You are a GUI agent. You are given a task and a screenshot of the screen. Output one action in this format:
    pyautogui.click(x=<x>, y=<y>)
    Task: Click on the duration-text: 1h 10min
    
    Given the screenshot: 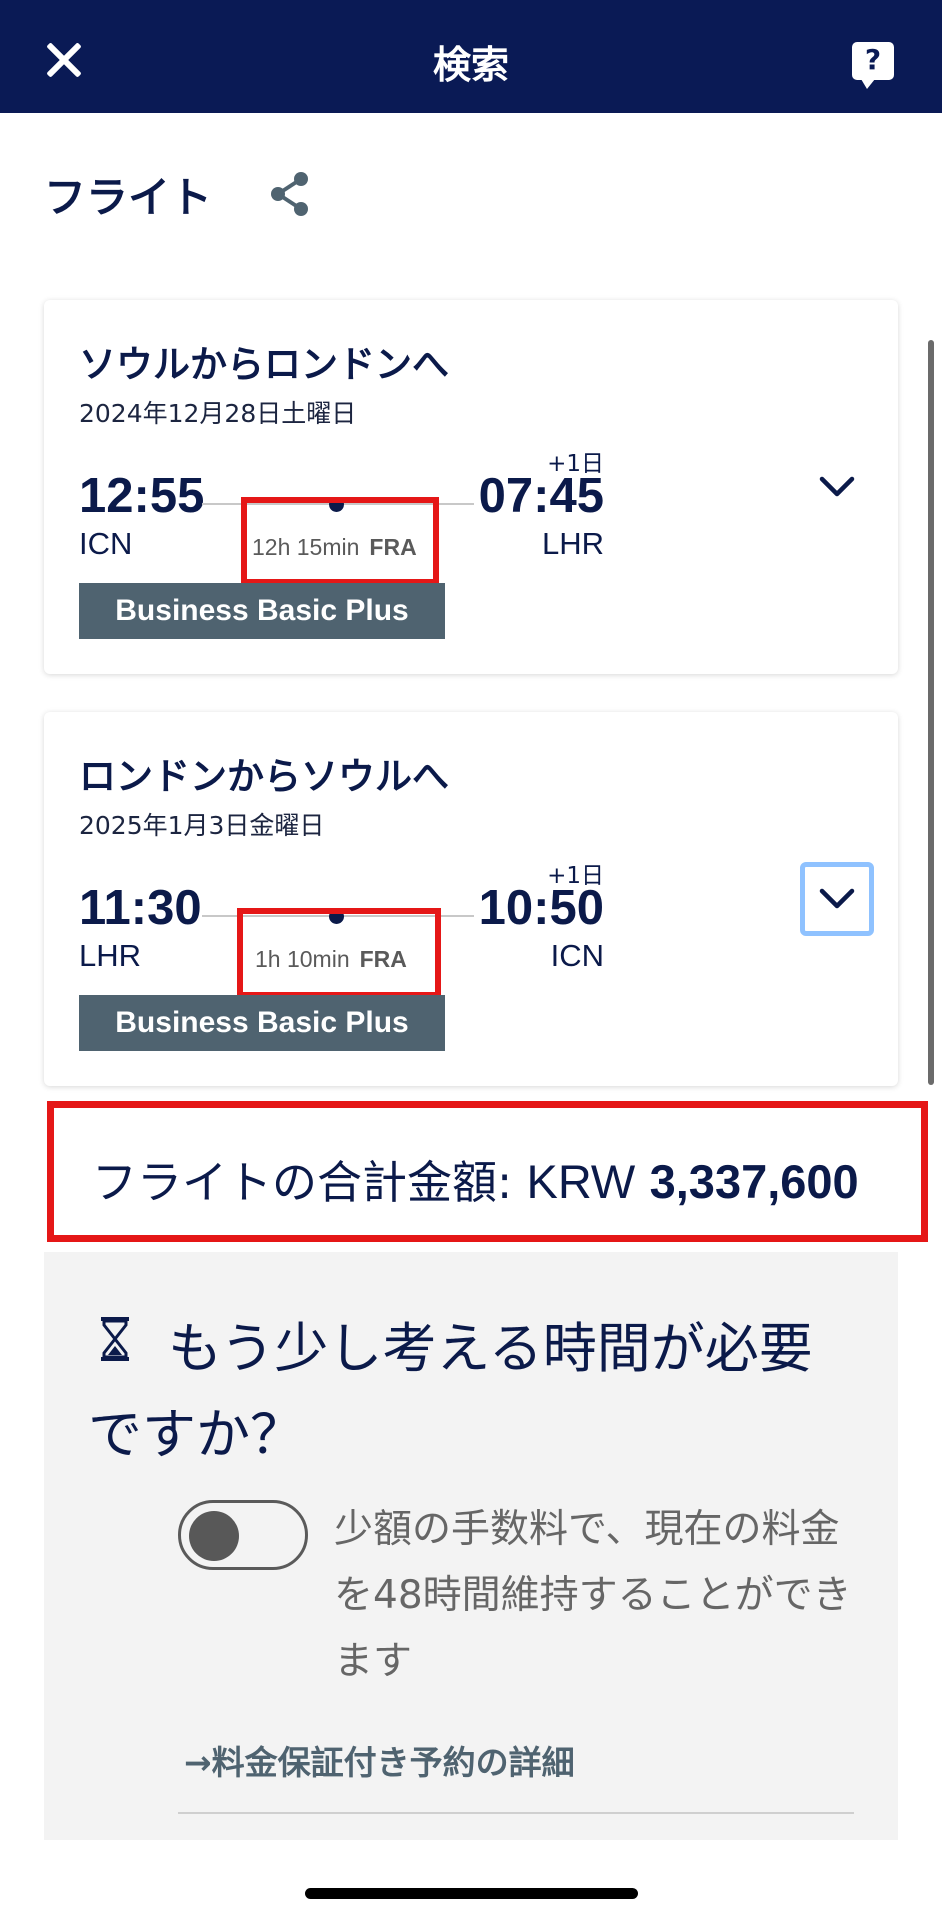 What is the action you would take?
    pyautogui.click(x=302, y=959)
    